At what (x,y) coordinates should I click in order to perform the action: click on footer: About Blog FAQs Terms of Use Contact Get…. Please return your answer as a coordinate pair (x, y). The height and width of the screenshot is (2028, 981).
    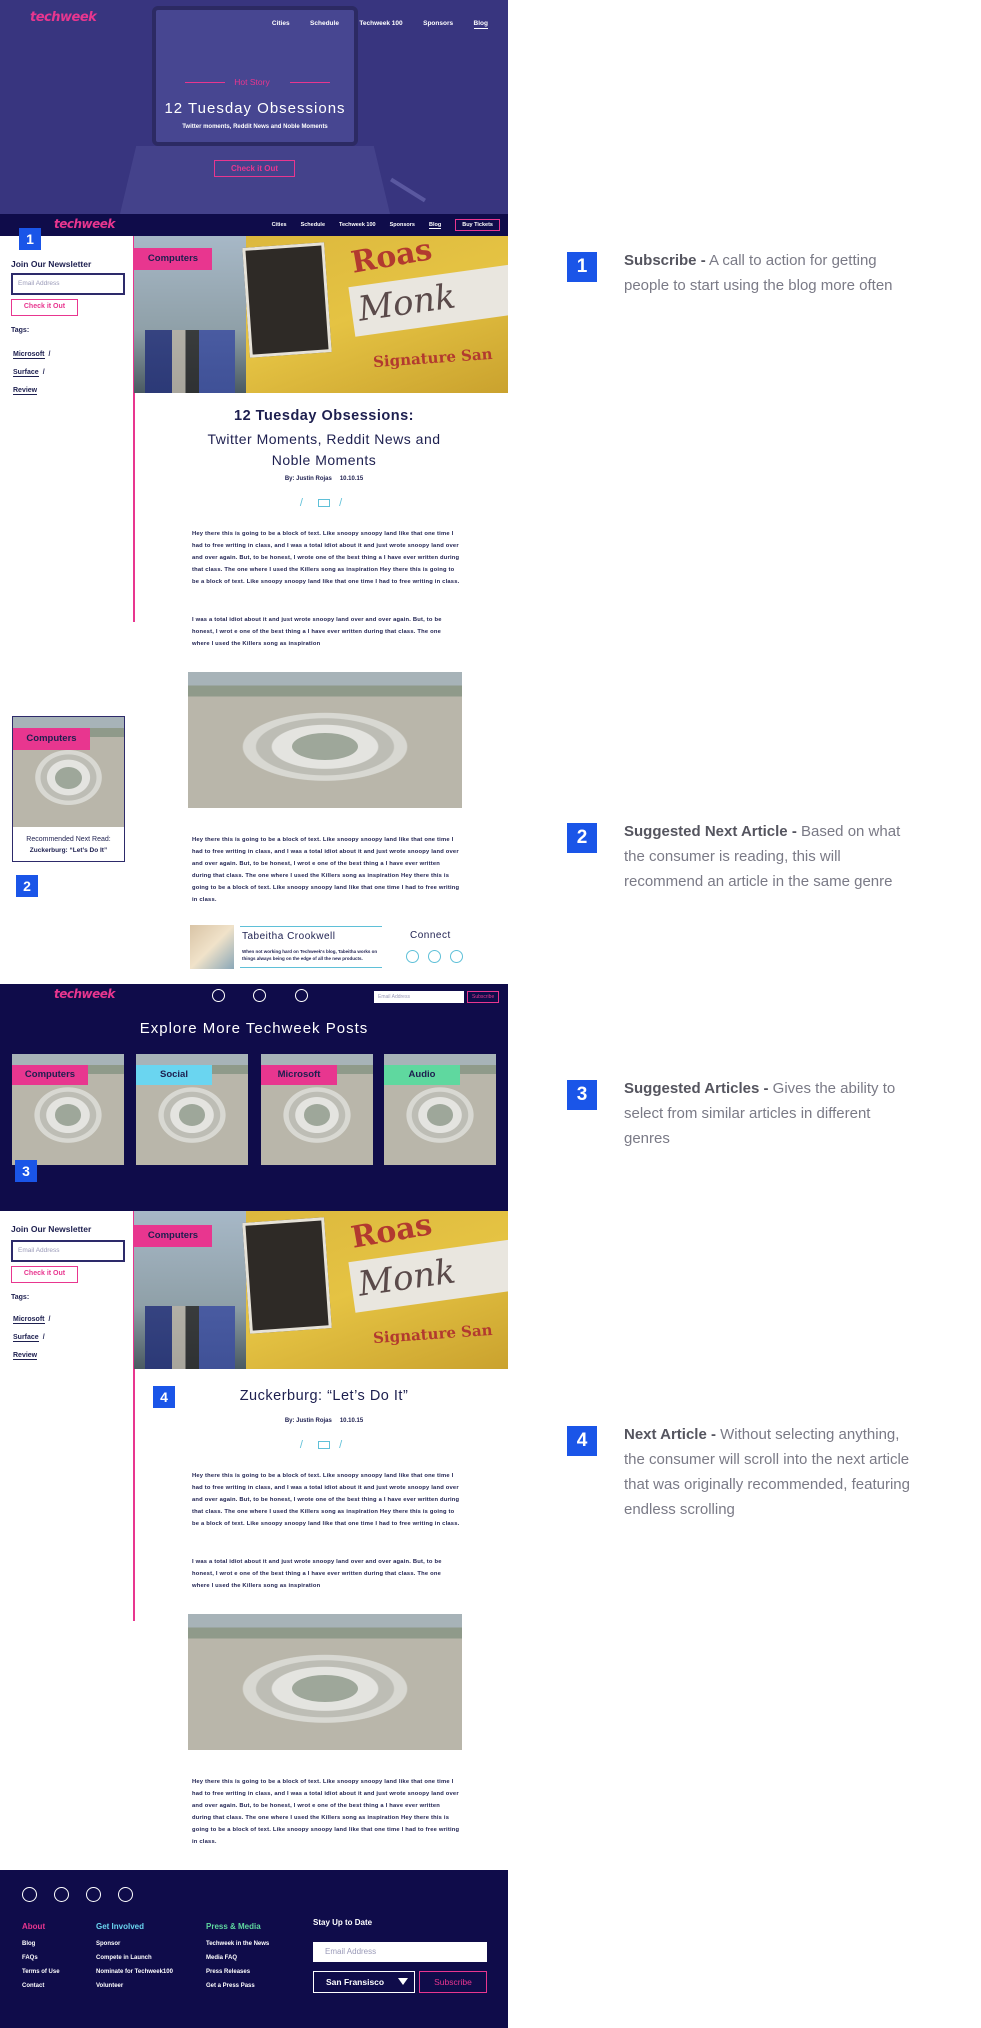
    Looking at the image, I should click on (254, 1949).